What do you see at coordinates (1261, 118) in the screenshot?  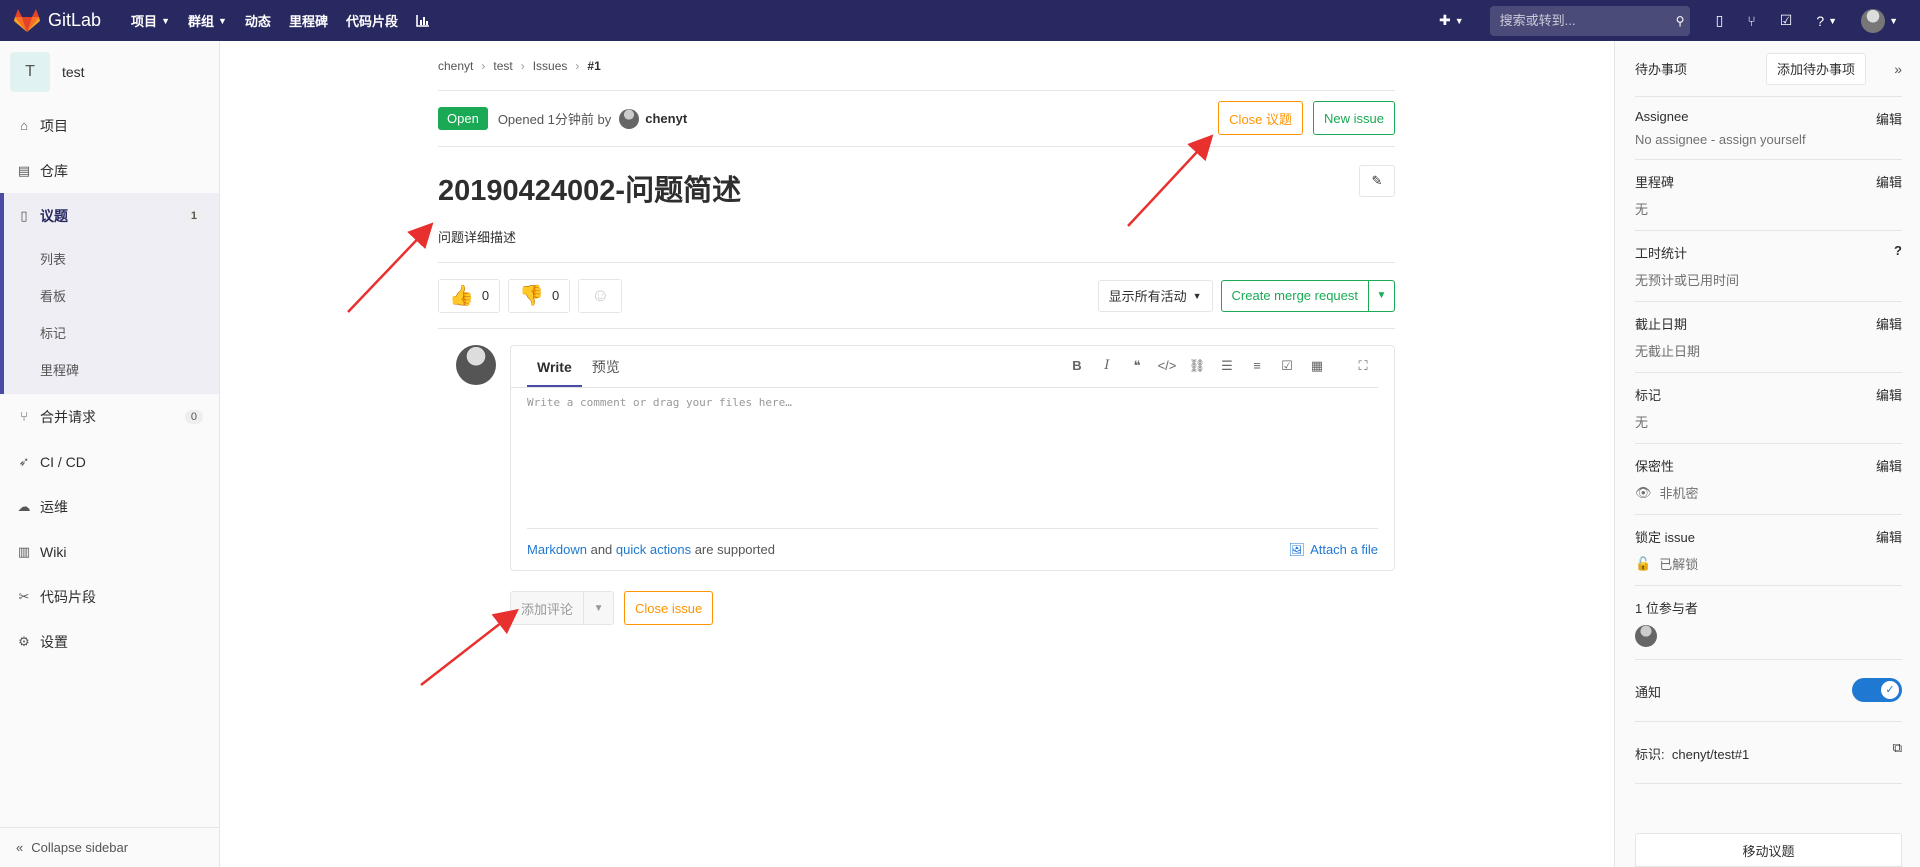 I see `close-issue-button: Close 议题` at bounding box center [1261, 118].